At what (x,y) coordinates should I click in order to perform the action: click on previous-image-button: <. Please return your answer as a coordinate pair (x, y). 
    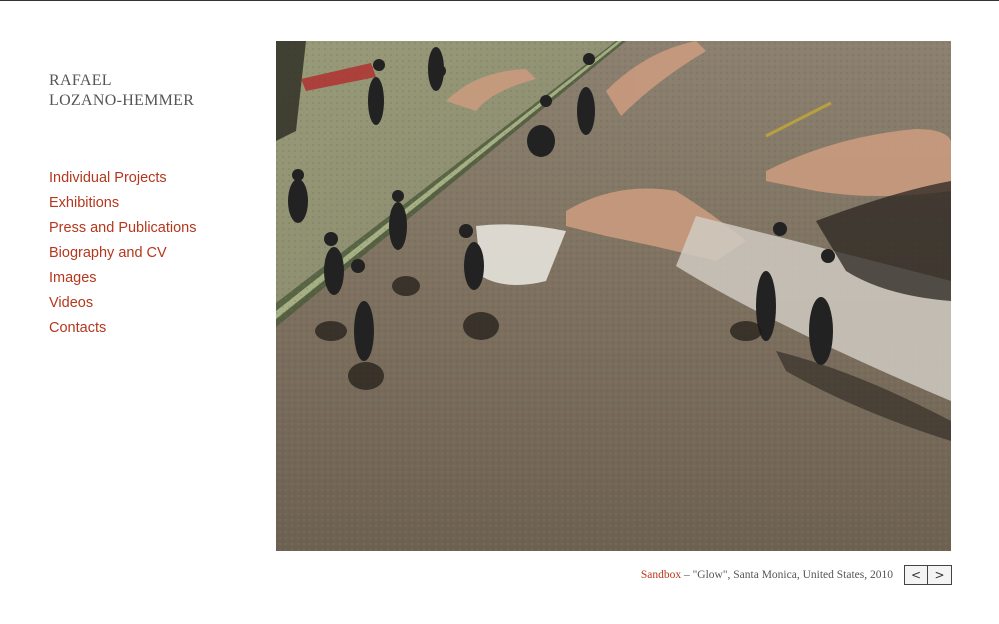
    Looking at the image, I should click on (916, 575).